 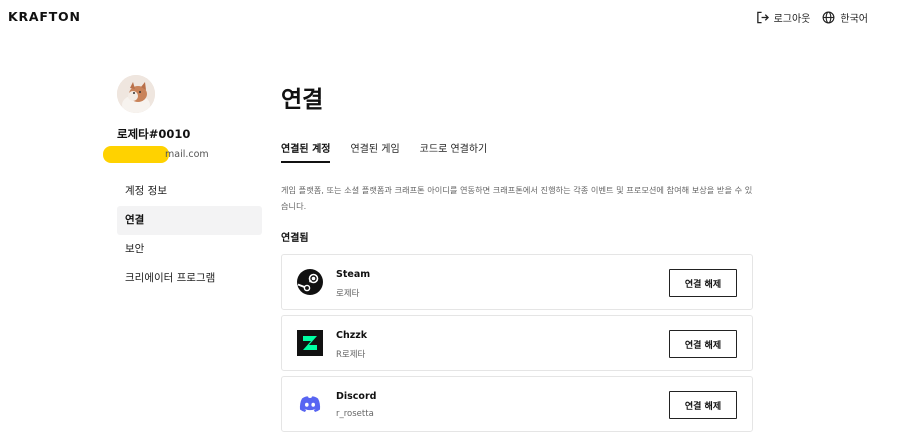 I want to click on account-username: R로제타, so click(x=351, y=355).